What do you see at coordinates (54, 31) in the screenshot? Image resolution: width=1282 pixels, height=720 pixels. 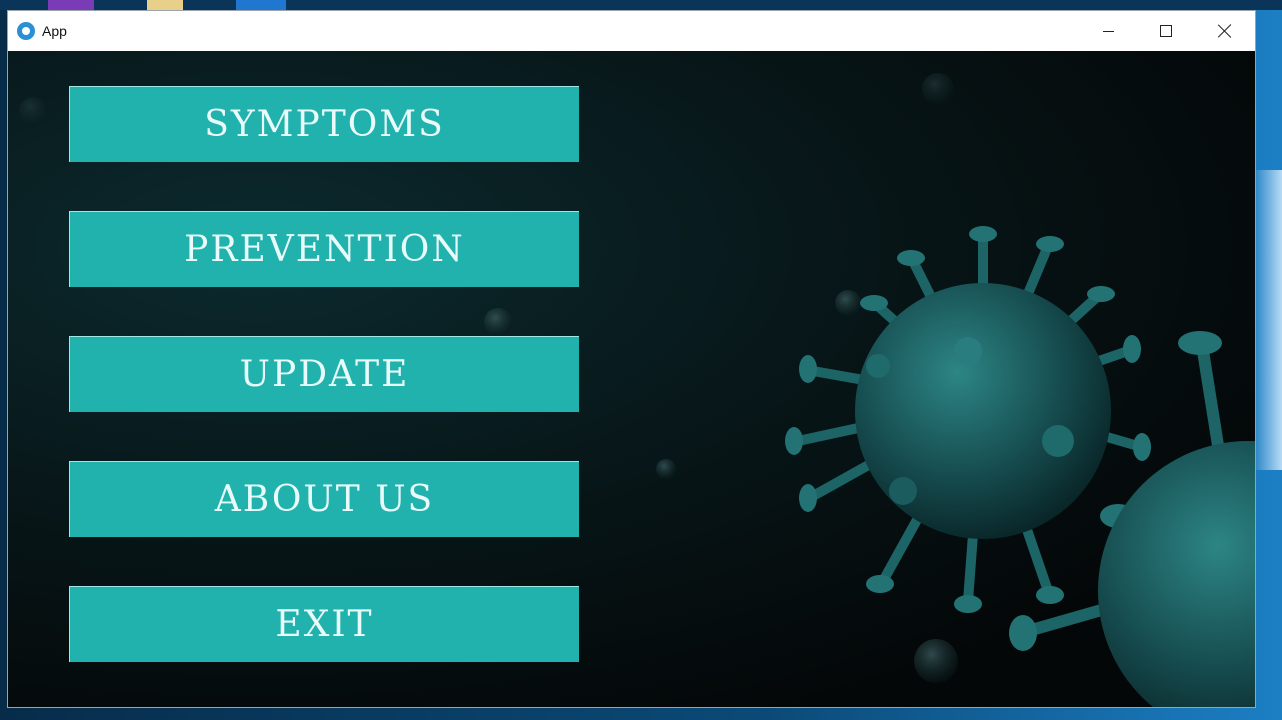 I see `window-title: App` at bounding box center [54, 31].